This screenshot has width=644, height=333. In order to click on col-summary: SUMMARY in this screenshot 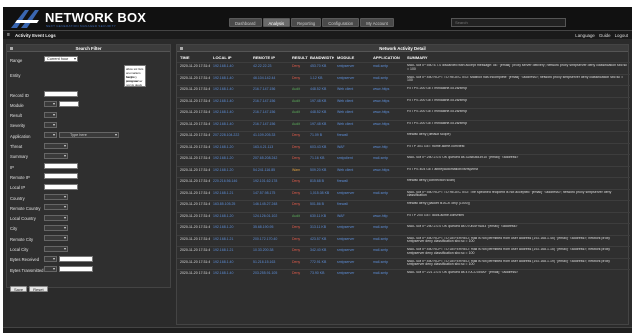, I will do `click(517, 57)`.